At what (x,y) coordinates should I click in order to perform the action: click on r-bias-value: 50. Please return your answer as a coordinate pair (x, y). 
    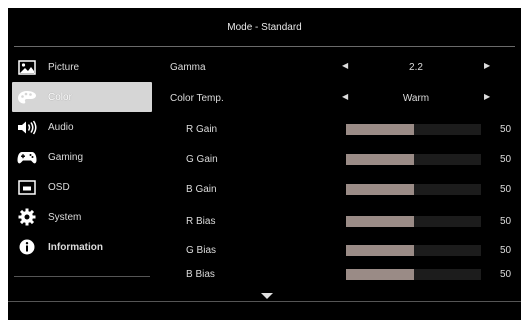
    Looking at the image, I should click on (506, 221).